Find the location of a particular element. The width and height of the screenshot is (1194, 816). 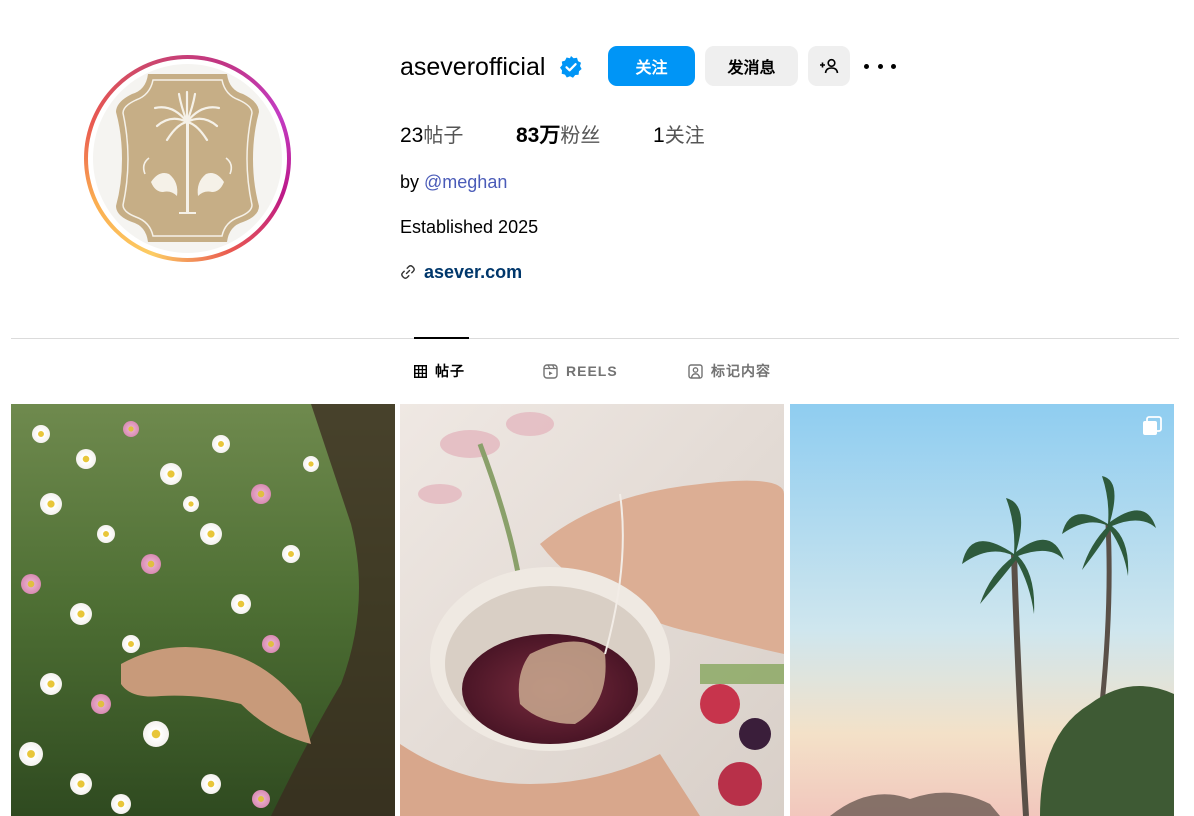

bio-byline: by @meghan is located at coordinates (453, 182).